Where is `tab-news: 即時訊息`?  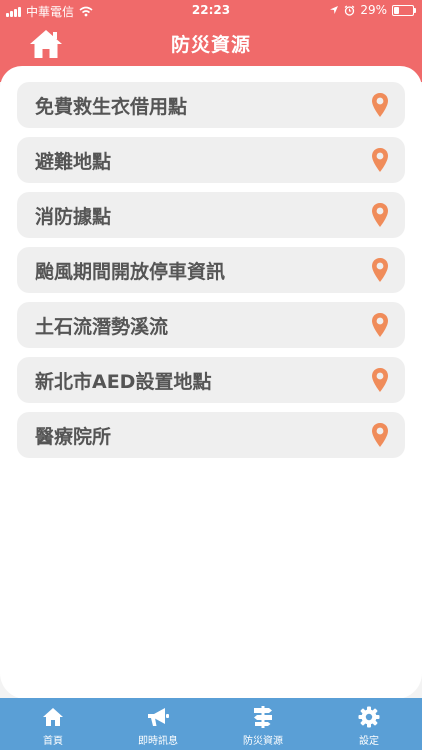 tab-news: 即時訊息 is located at coordinates (158, 726).